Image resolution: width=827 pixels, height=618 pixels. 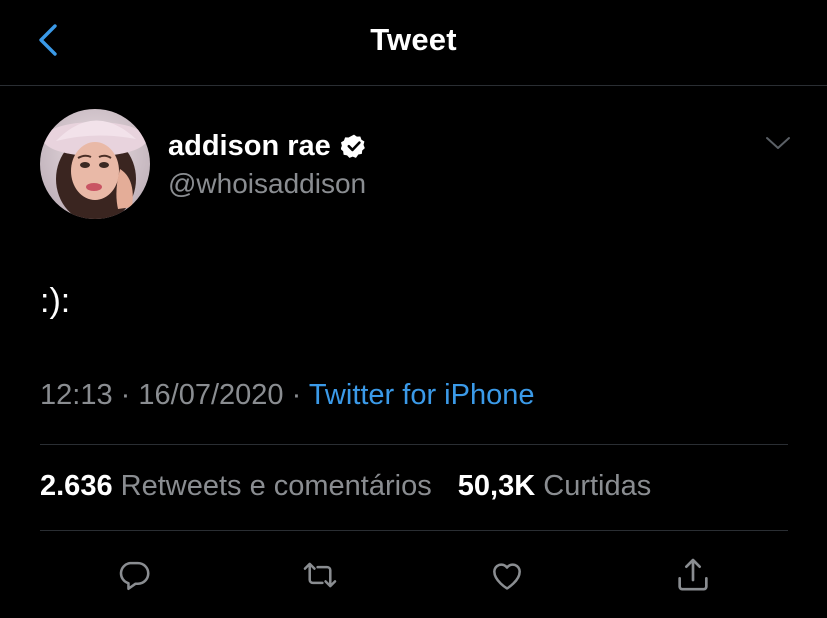 What do you see at coordinates (496, 486) in the screenshot?
I see `likes-count: 50,3K` at bounding box center [496, 486].